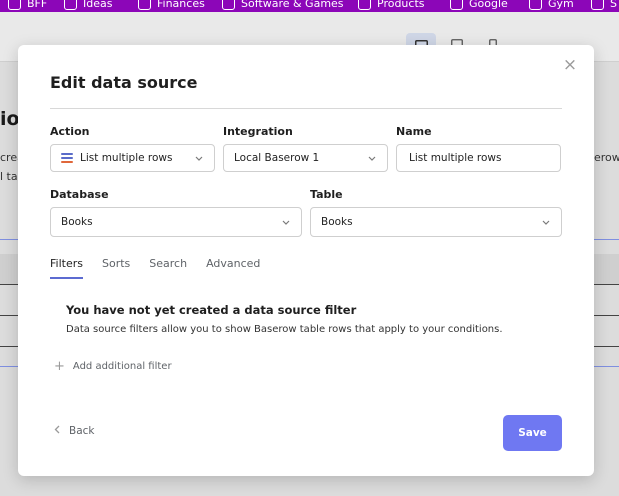 The width and height of the screenshot is (619, 496). Describe the element at coordinates (10, 119) in the screenshot. I see `preview-heading: io` at that location.